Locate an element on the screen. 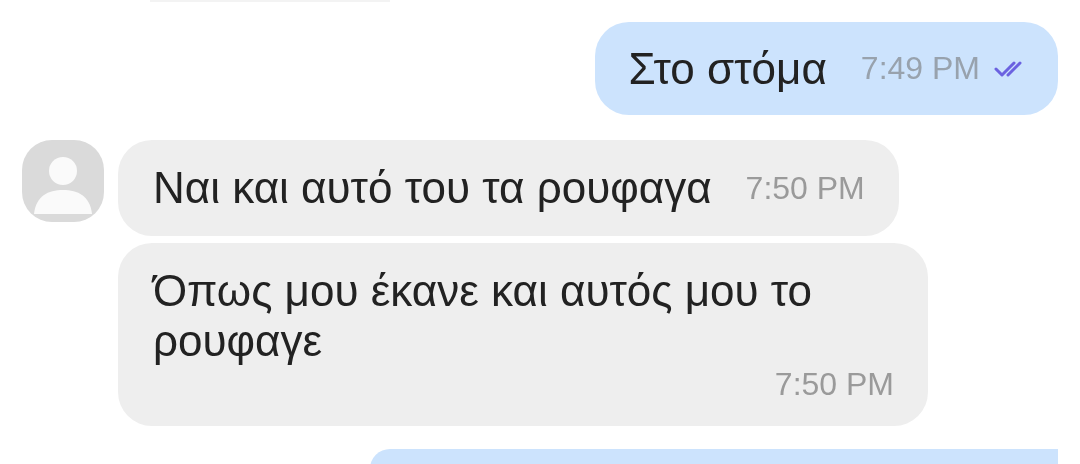  message-text: Στο στόμα is located at coordinates (727, 68).